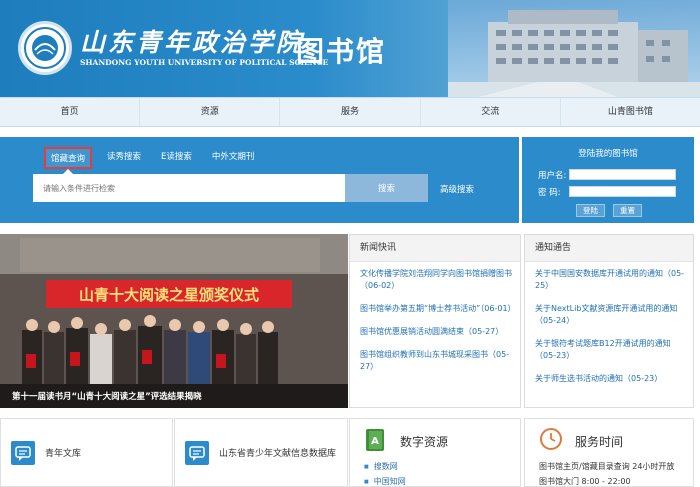  I want to click on search-input, so click(189, 188).